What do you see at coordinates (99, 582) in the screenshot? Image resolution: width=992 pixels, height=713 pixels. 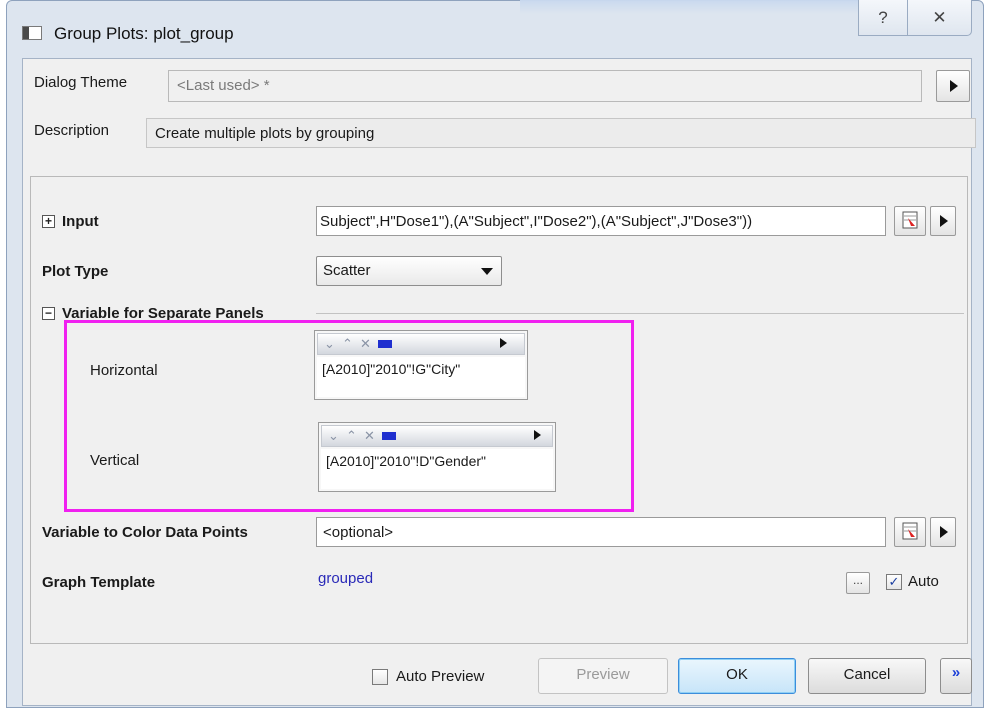 I see `graph-template-label: Graph Template` at bounding box center [99, 582].